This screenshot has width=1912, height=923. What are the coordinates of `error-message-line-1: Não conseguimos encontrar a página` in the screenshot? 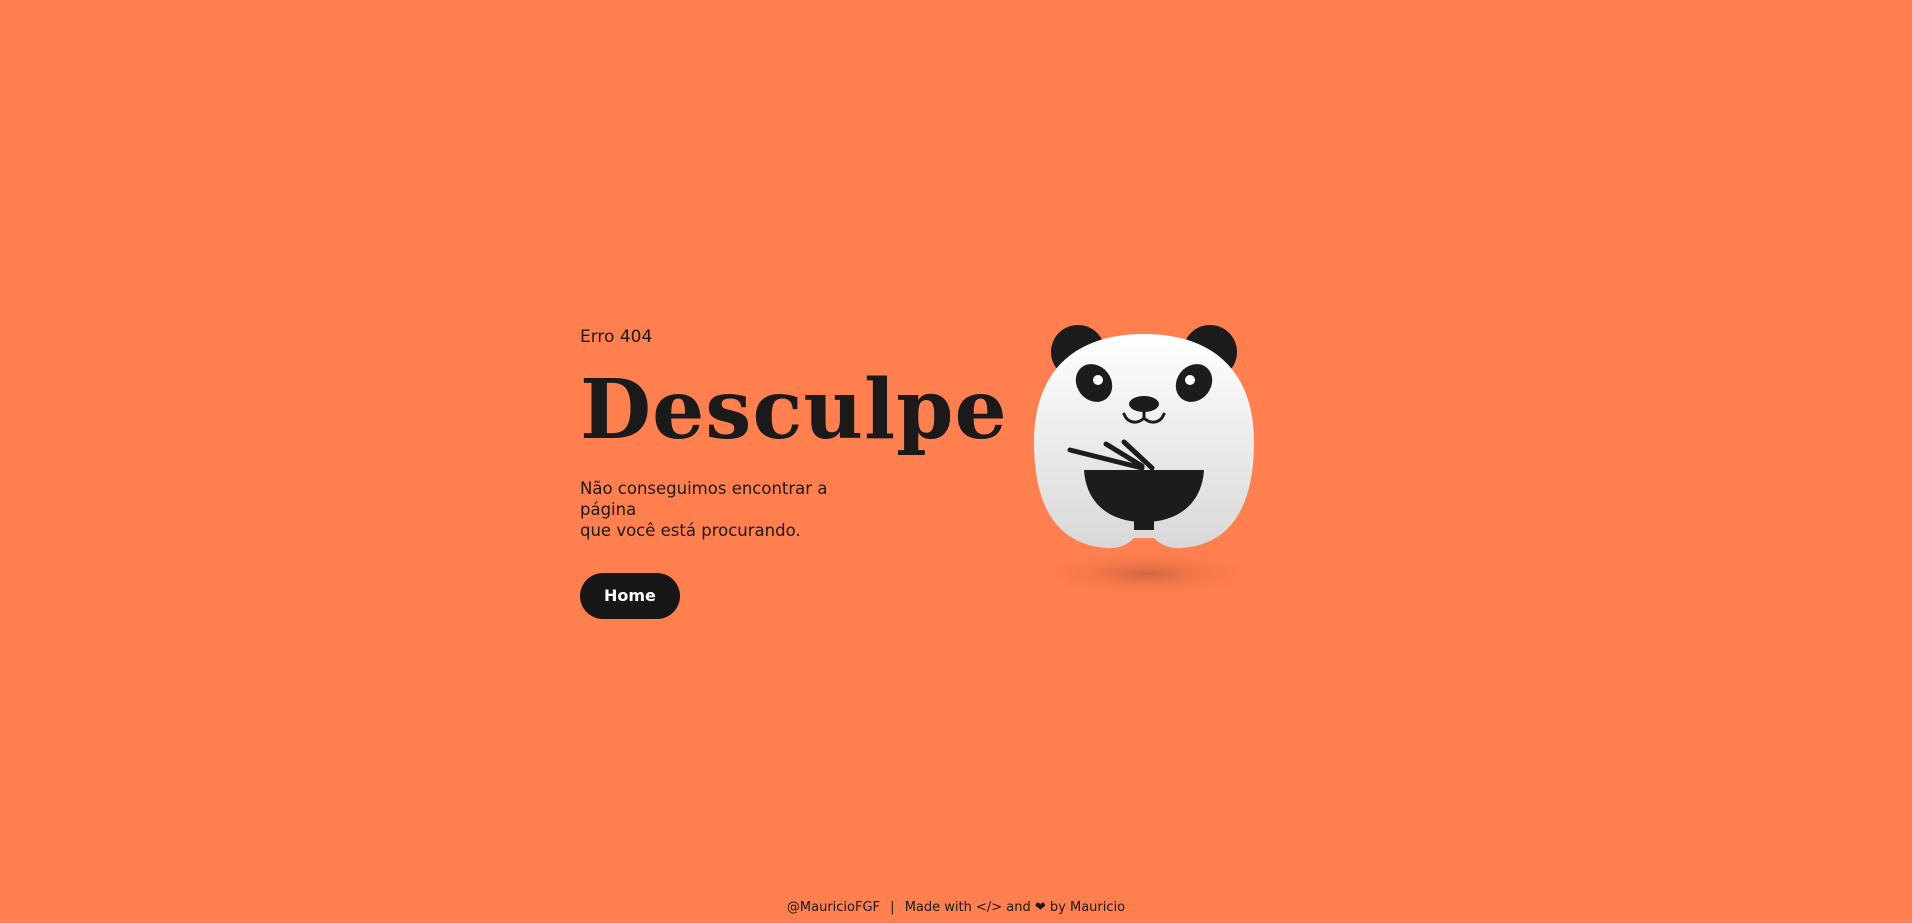 It's located at (704, 499).